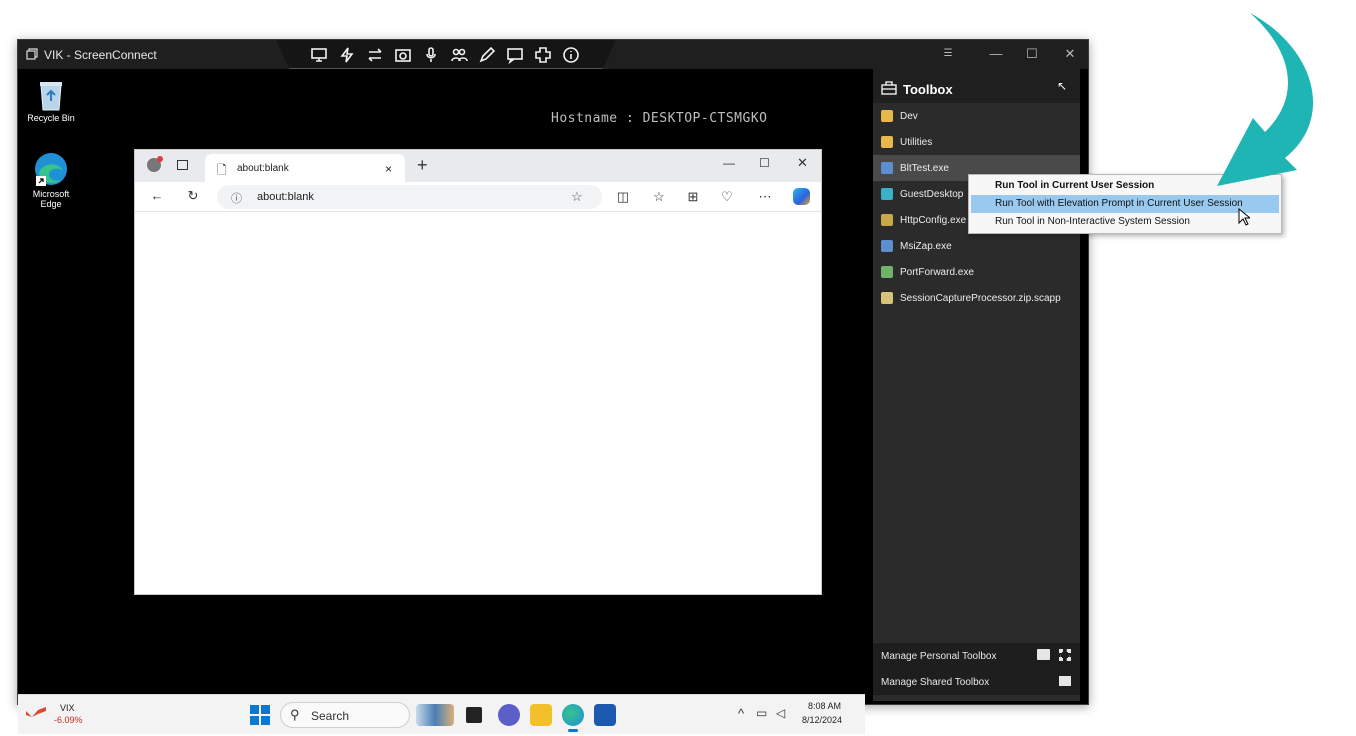  I want to click on browser-maximize-button: ☐, so click(764, 163).